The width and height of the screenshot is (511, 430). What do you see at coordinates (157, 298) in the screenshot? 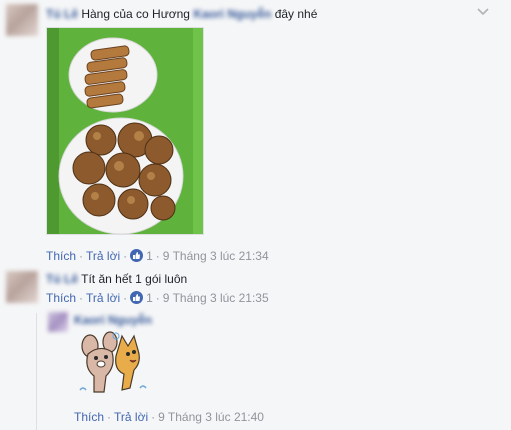
I see `comment-actions: Thích · Trả lời · 1 · 9 Tháng 3 lúc 21:35` at bounding box center [157, 298].